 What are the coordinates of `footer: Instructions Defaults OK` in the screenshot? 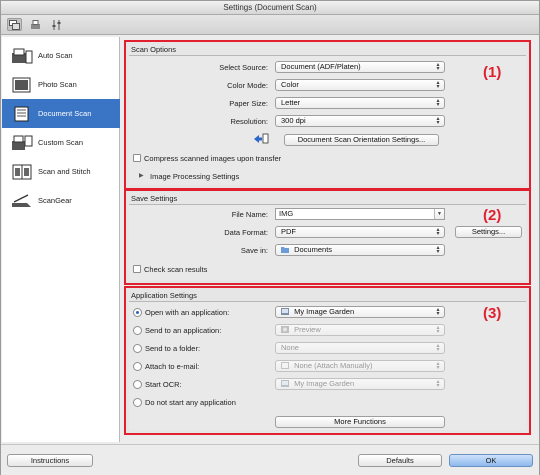 It's located at (270, 459).